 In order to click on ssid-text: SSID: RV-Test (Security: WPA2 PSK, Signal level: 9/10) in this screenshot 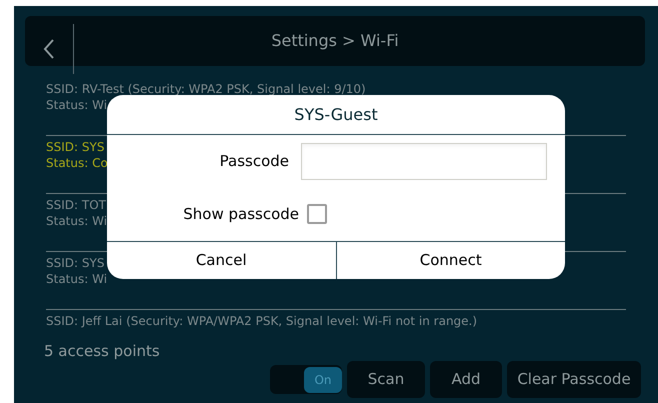, I will do `click(206, 89)`.